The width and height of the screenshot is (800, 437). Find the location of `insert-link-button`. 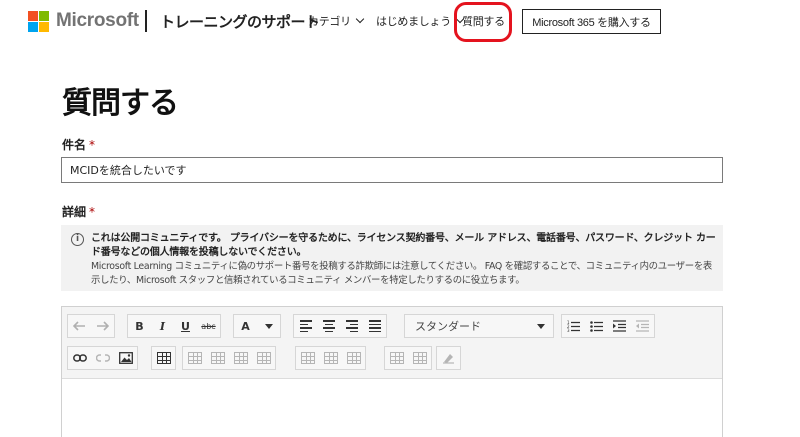

insert-link-button is located at coordinates (79, 358).